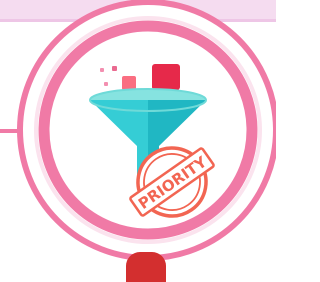  What do you see at coordinates (166, 77) in the screenshot?
I see `large-square-icon` at bounding box center [166, 77].